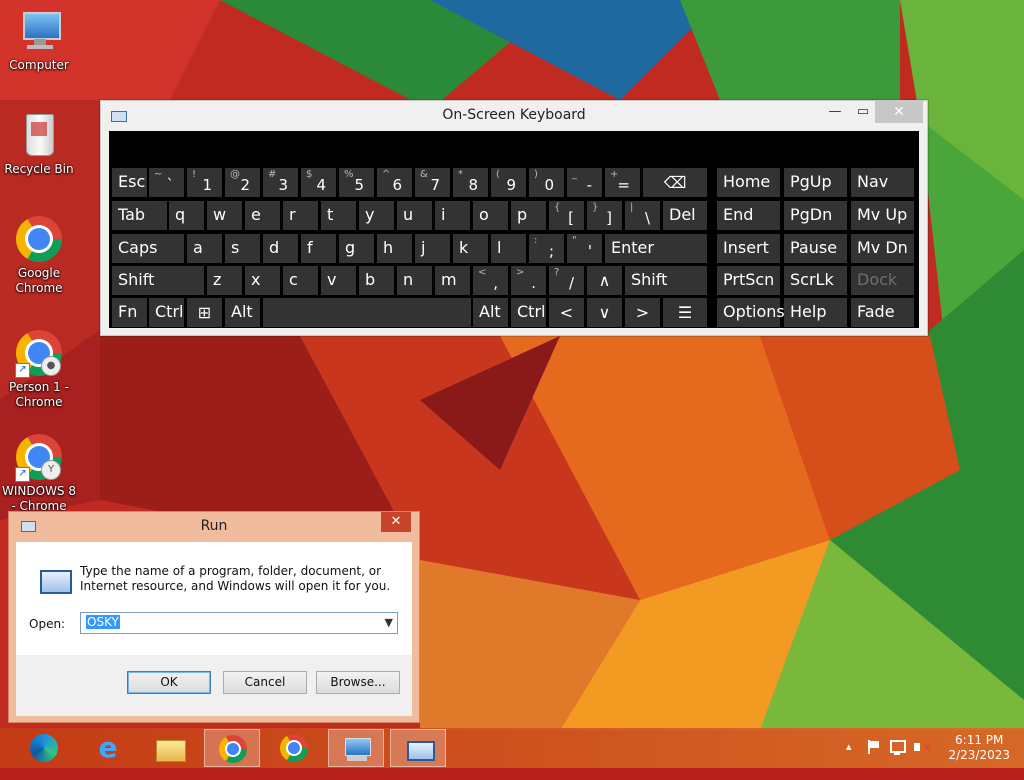  Describe the element at coordinates (685, 312) in the screenshot. I see `key-symbol: ☰` at that location.